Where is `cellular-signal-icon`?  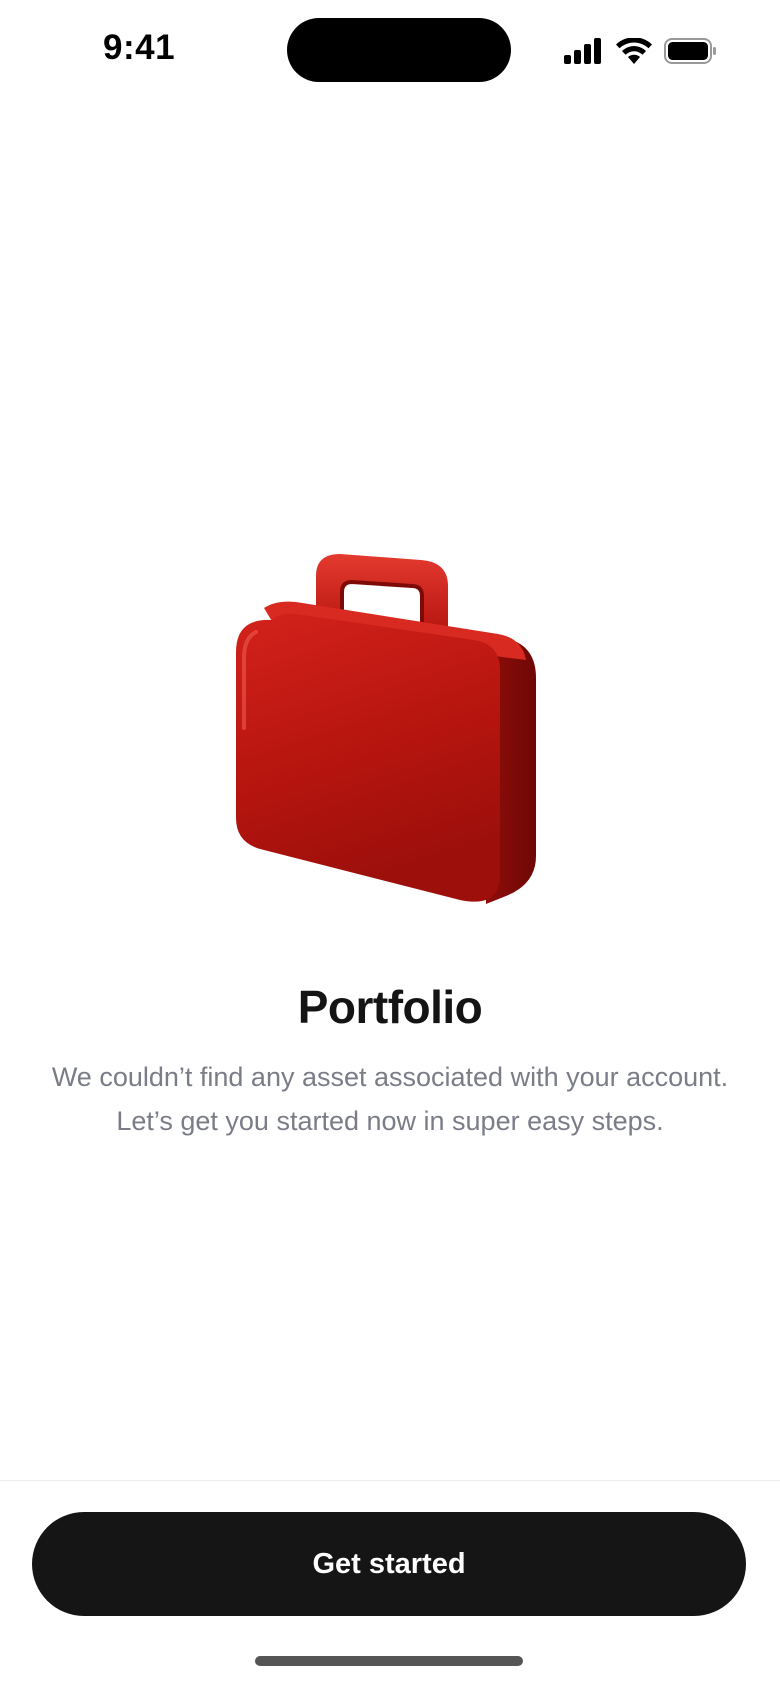
cellular-signal-icon is located at coordinates (582, 51).